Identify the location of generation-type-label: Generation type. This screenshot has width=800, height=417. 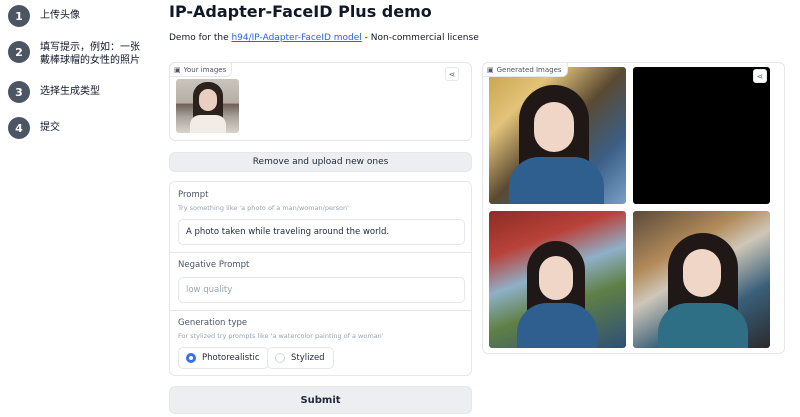
(213, 323).